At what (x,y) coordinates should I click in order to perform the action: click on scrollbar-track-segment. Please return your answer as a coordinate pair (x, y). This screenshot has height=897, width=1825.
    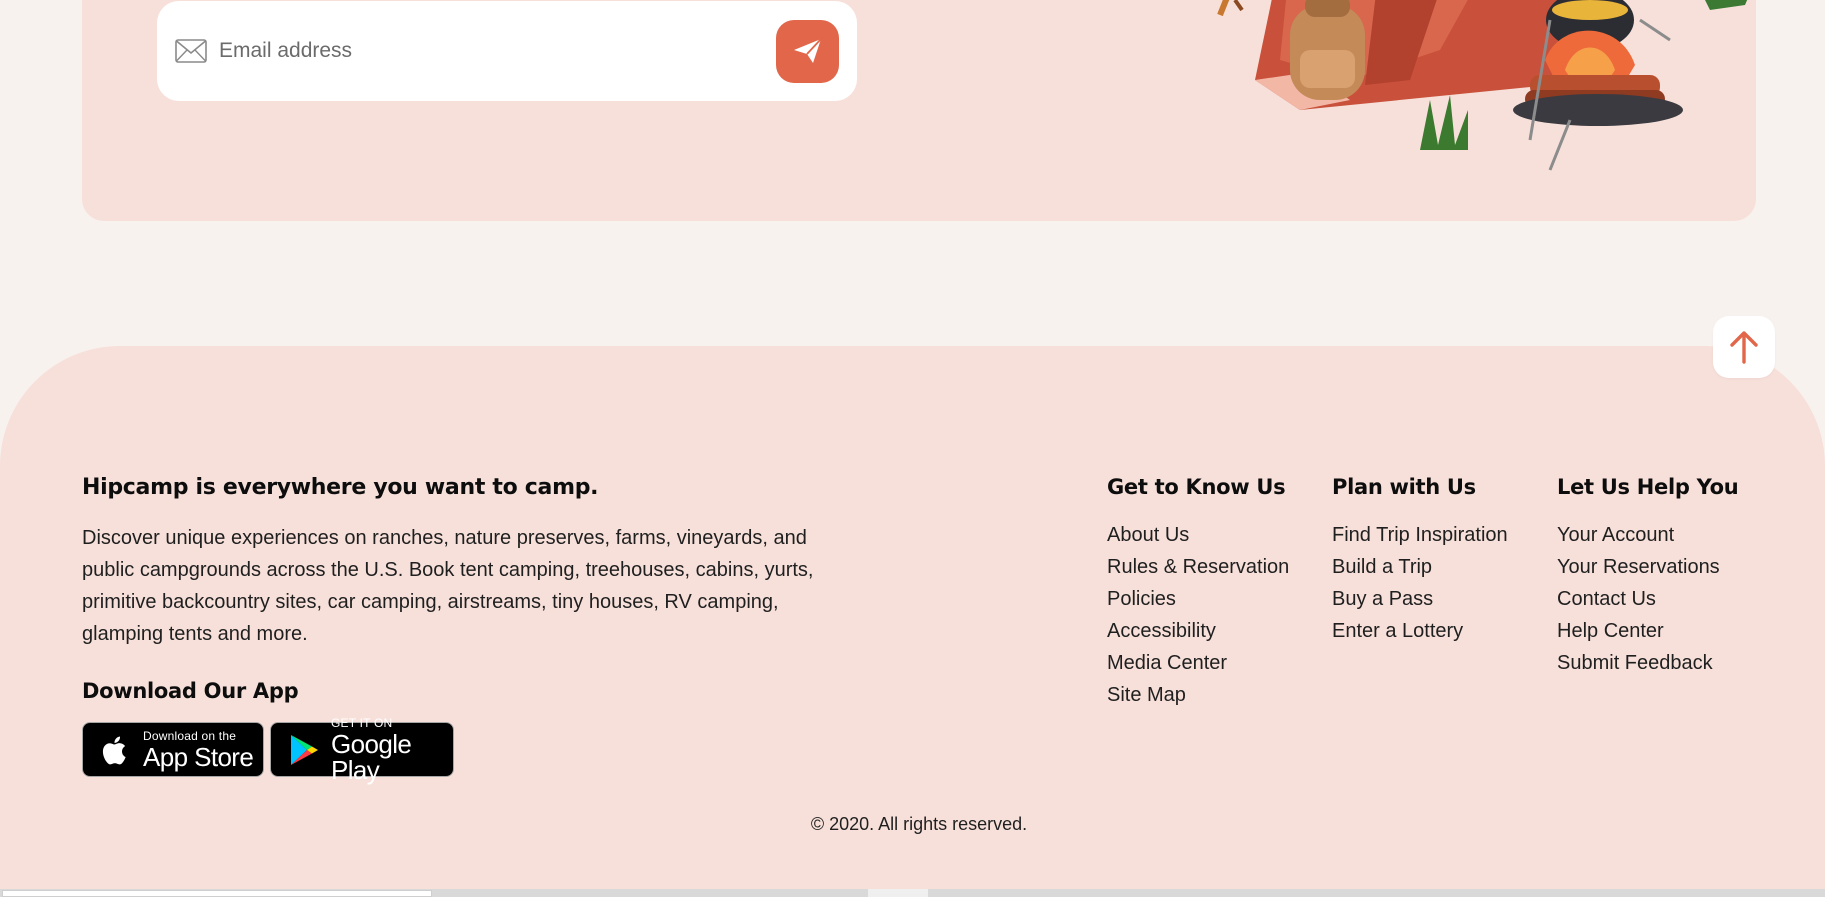
    Looking at the image, I should click on (898, 893).